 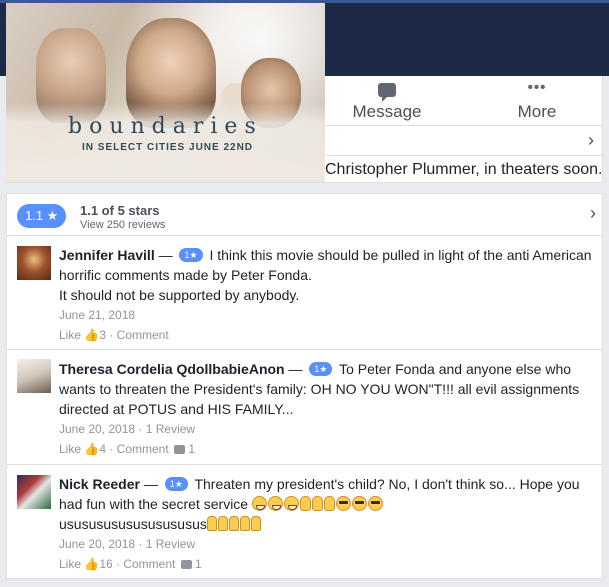 I want to click on rating-summary: 1.1 ★ 1.1 of 5 stars View 250 reviews ›, so click(x=304, y=215).